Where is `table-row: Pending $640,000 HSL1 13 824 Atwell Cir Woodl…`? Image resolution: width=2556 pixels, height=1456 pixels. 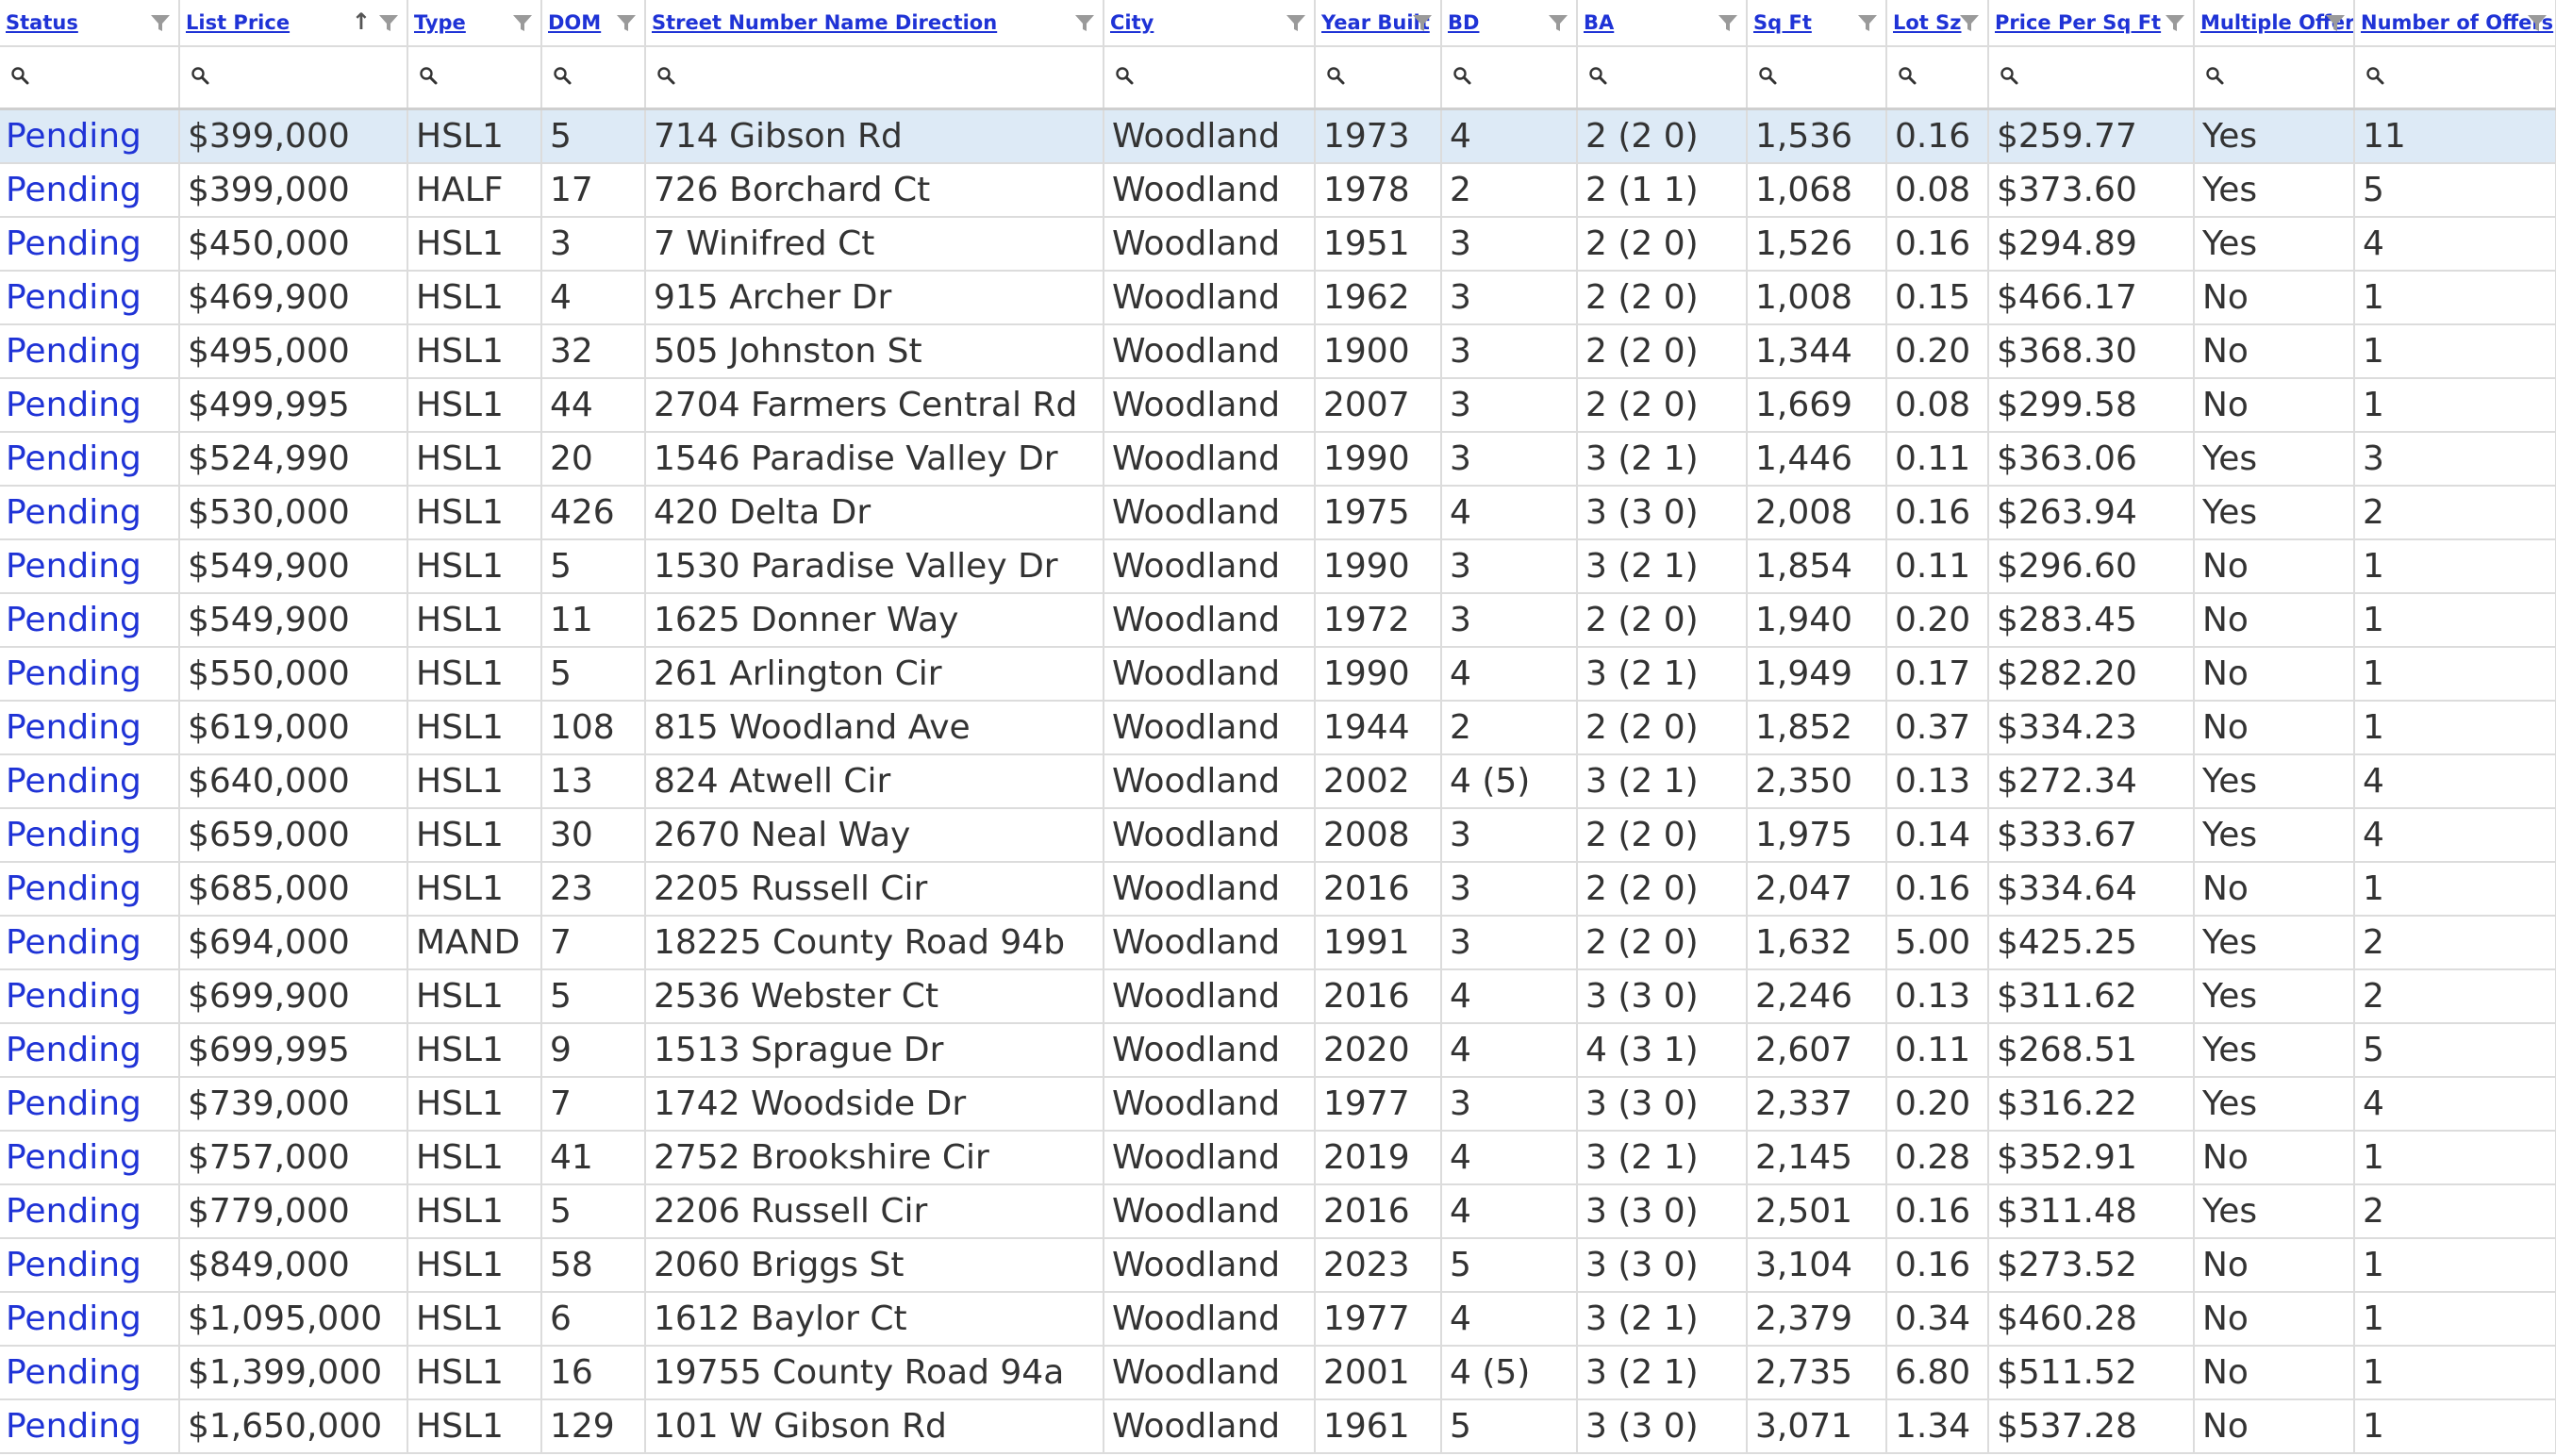 table-row: Pending $640,000 HSL1 13 824 Atwell Cir Woodl… is located at coordinates (1278, 781).